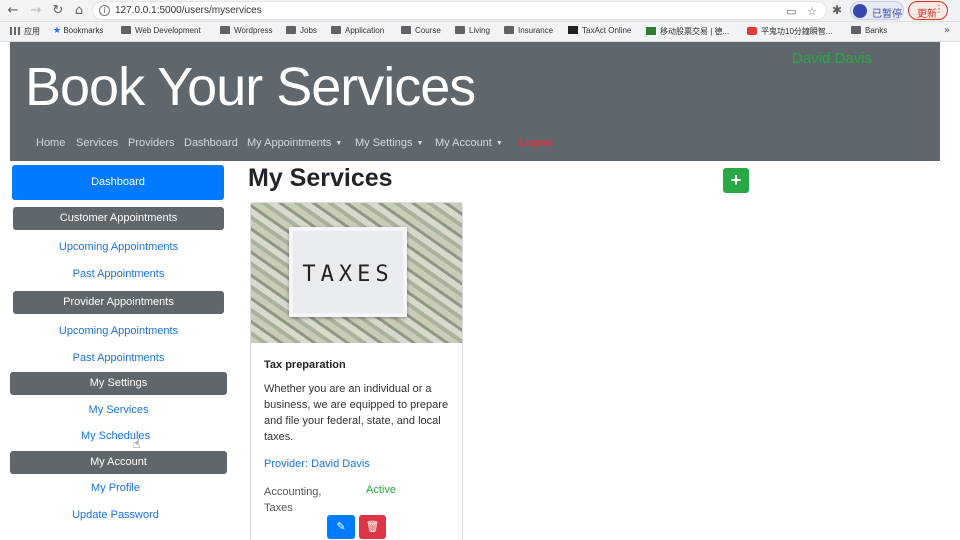 The width and height of the screenshot is (960, 540). Describe the element at coordinates (947, 30) in the screenshot. I see `more-bookmarks-icon: »` at that location.